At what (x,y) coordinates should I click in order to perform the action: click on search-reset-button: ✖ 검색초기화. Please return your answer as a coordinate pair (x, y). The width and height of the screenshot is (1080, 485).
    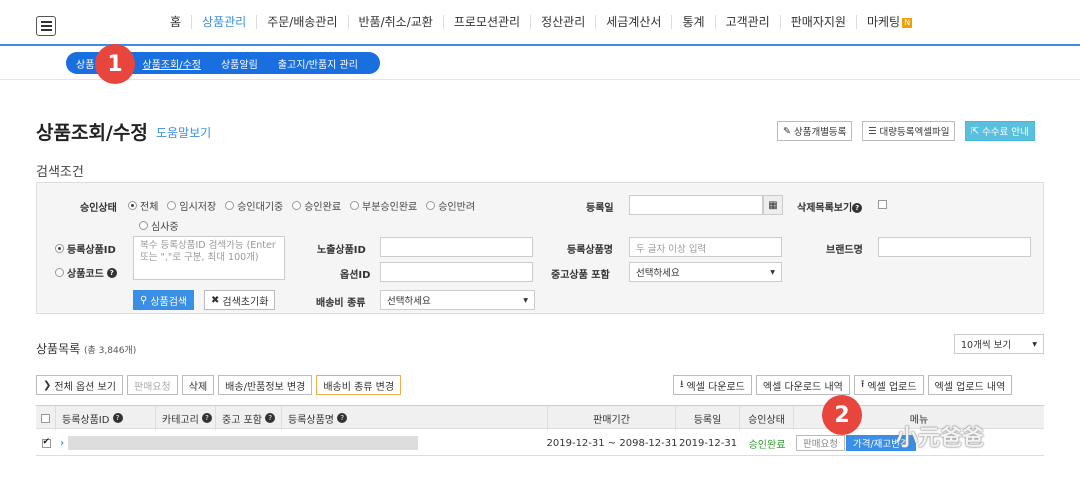
    Looking at the image, I should click on (240, 300).